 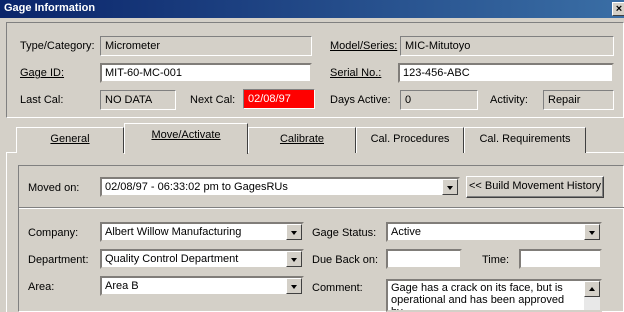 I want to click on tab-cal-requirements: Cal. Requirements, so click(x=525, y=140).